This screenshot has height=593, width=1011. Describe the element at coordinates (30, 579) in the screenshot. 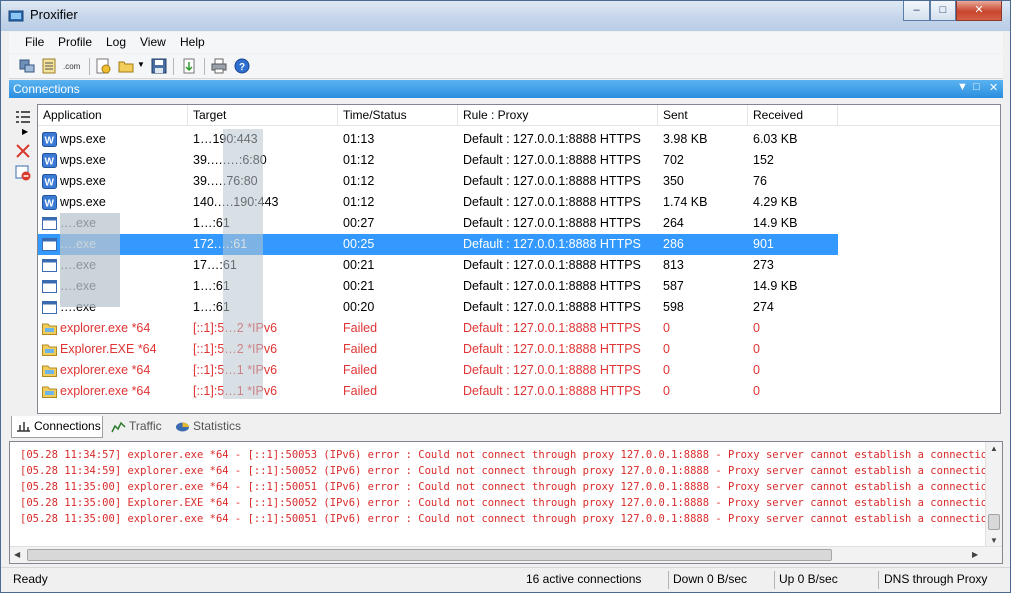

I see `status-ready: Ready` at that location.